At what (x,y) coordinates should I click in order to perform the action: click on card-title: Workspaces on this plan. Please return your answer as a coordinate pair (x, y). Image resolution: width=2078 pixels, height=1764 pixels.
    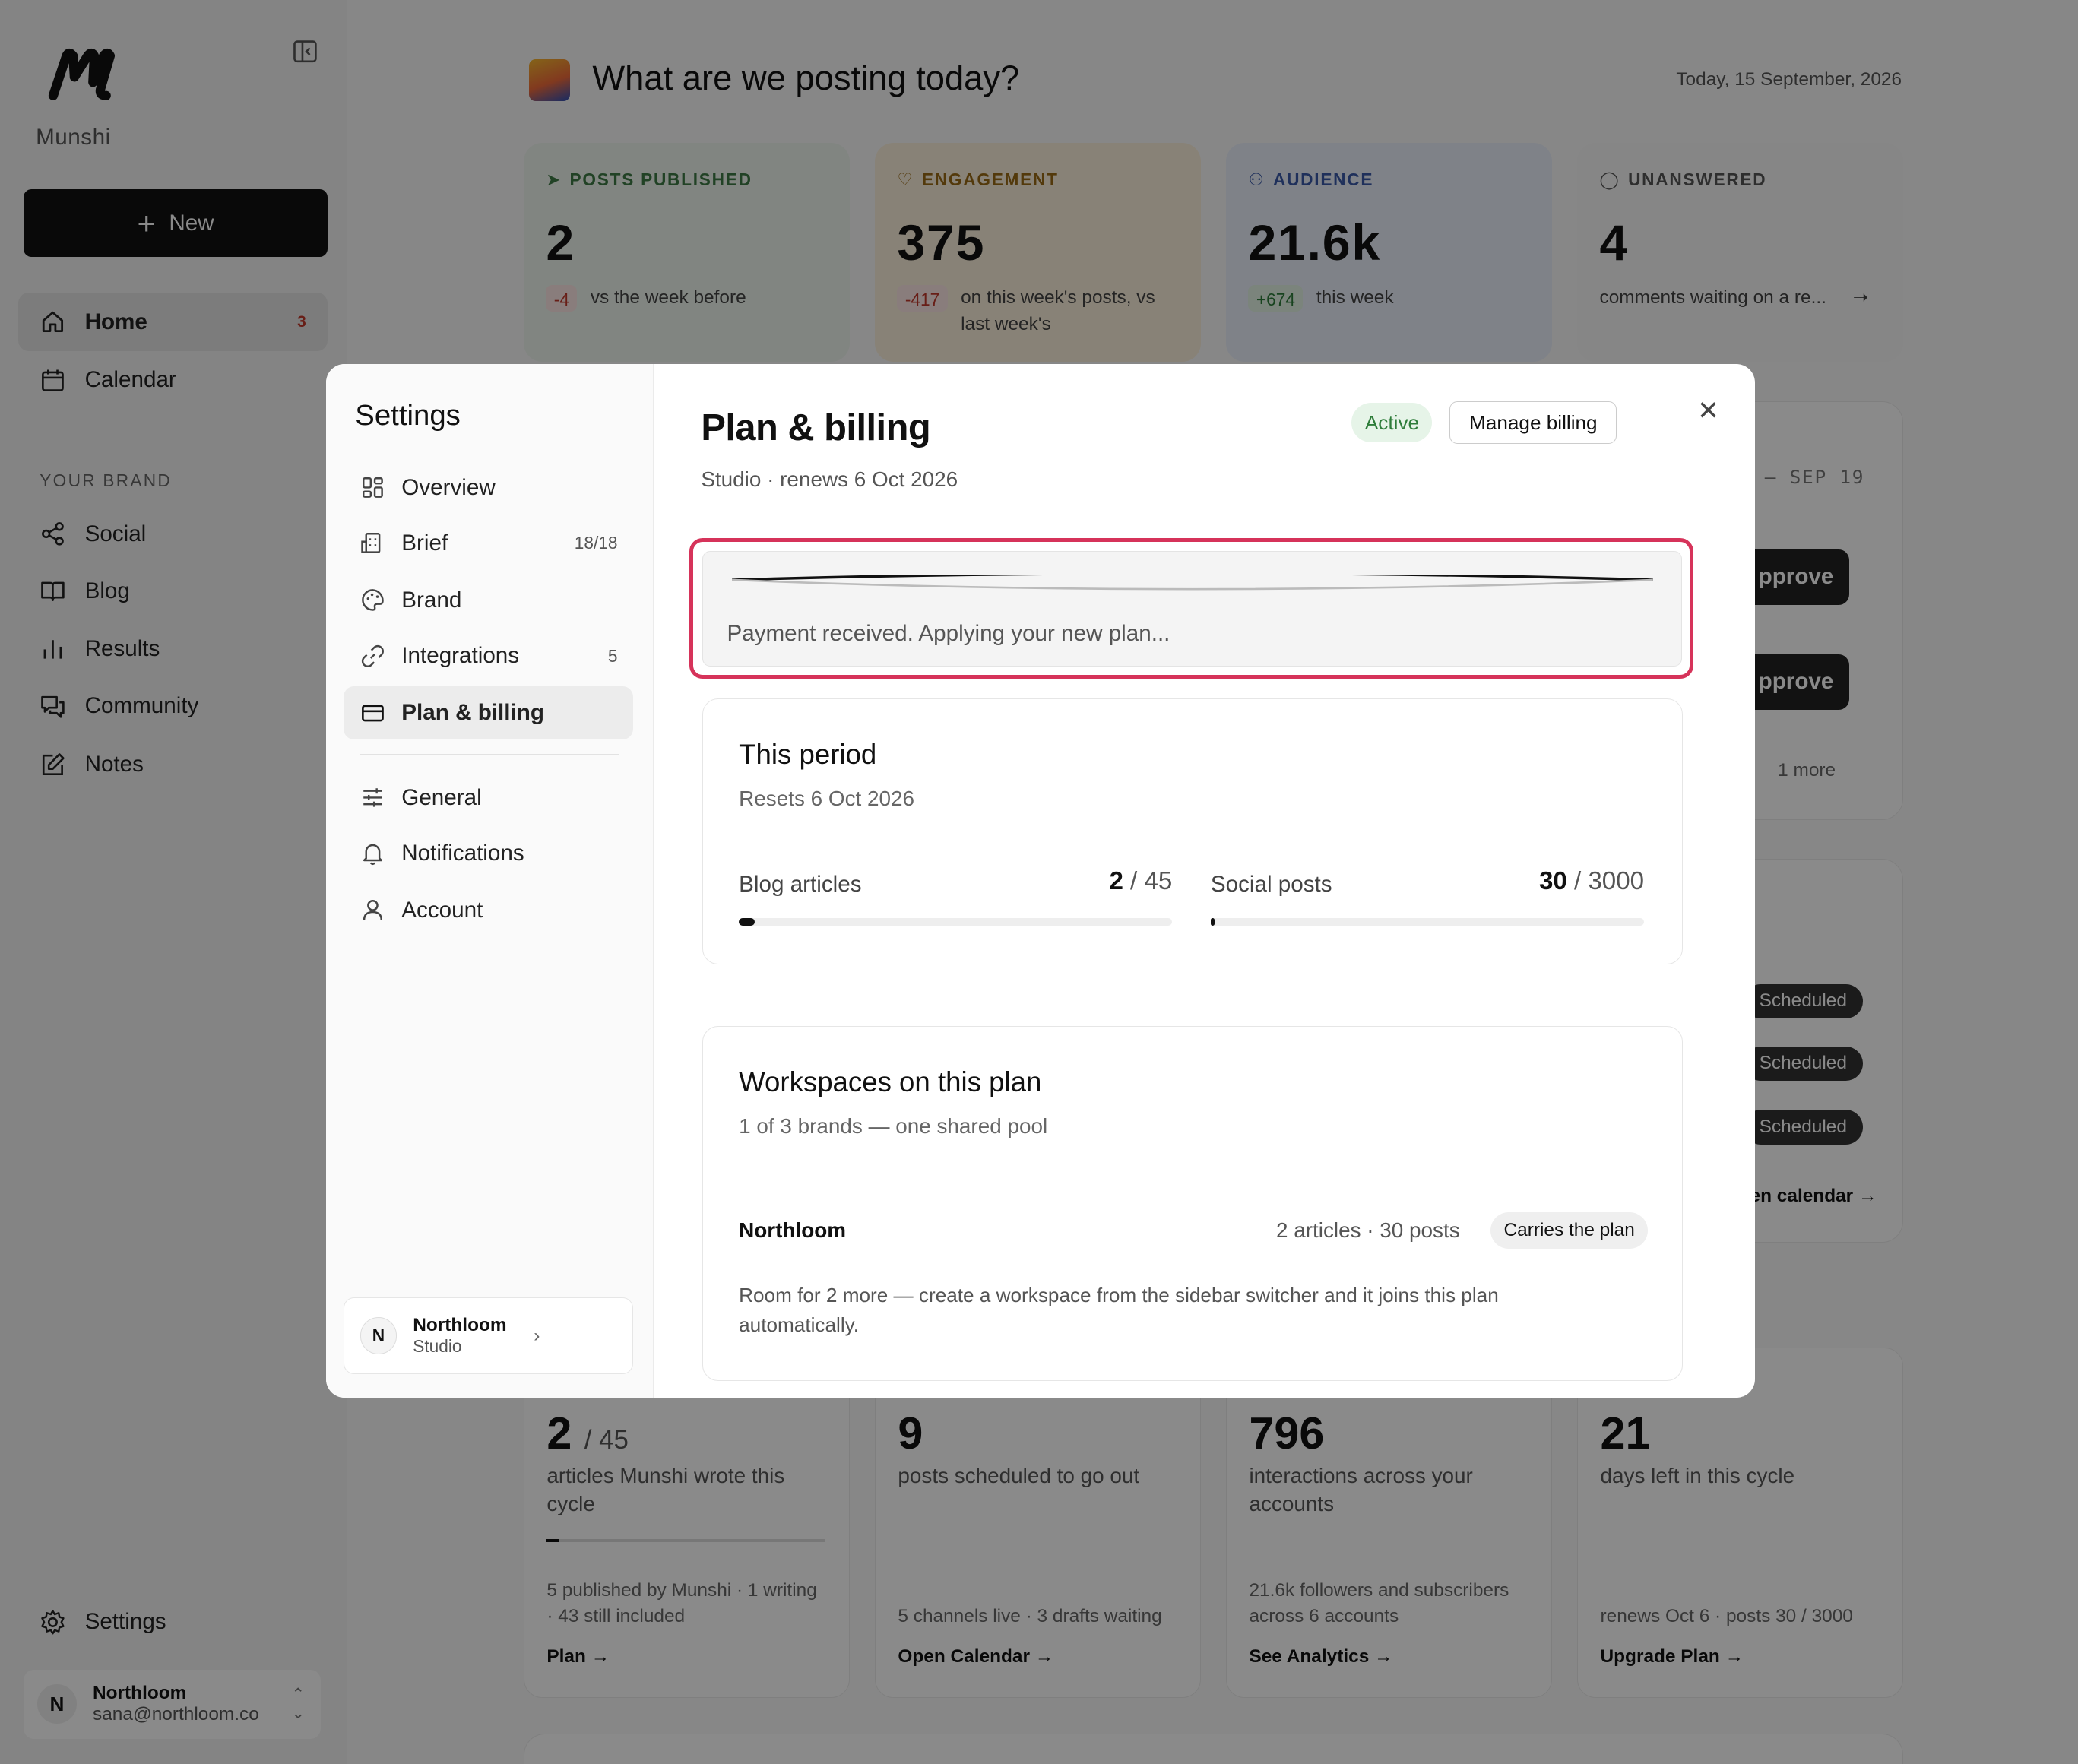
    Looking at the image, I should click on (890, 1081).